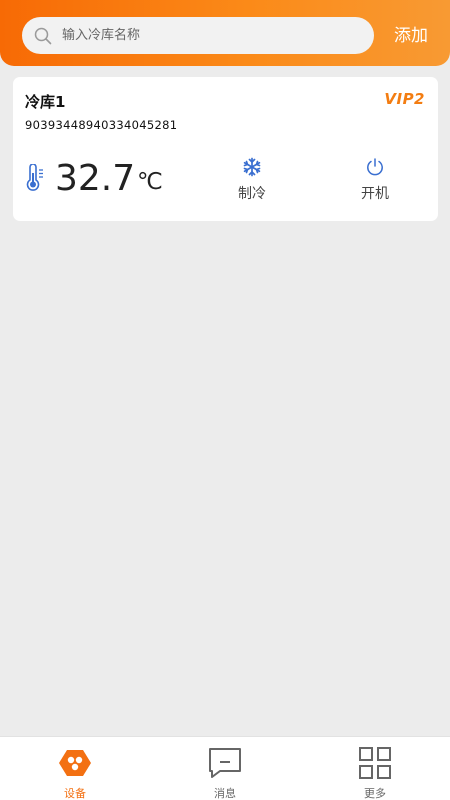 This screenshot has height=800, width=450. What do you see at coordinates (252, 182) in the screenshot?
I see `mode-control: 制冷` at bounding box center [252, 182].